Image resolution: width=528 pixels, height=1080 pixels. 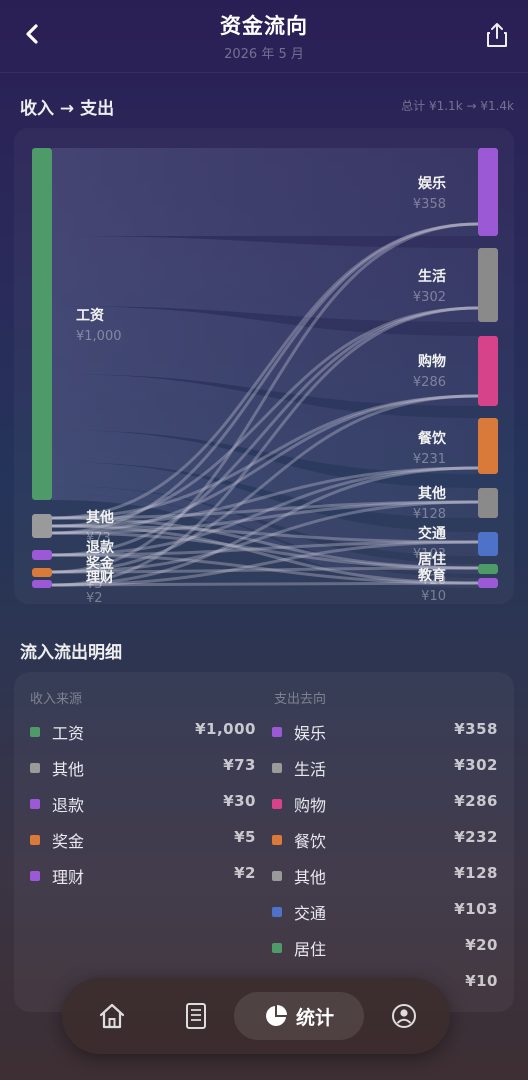 What do you see at coordinates (245, 873) in the screenshot?
I see `category-amount: ¥2` at bounding box center [245, 873].